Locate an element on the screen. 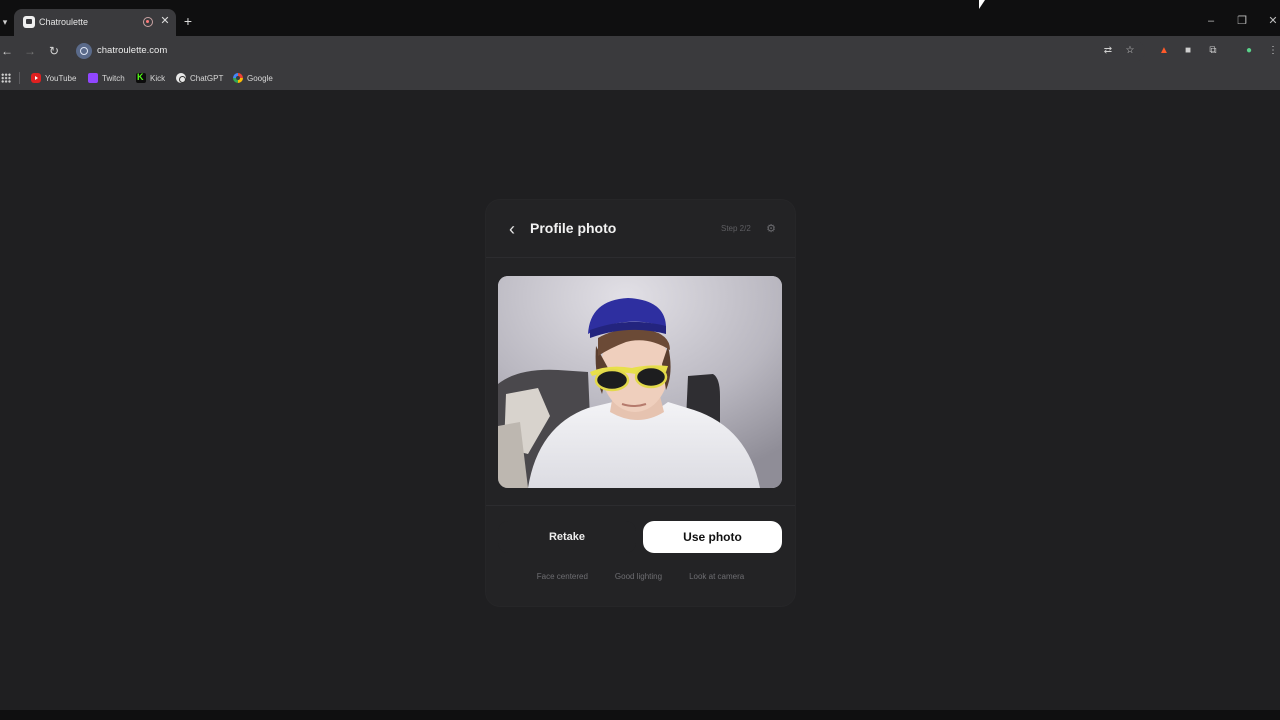  mouse-cursor-icon is located at coordinates (982, 4).